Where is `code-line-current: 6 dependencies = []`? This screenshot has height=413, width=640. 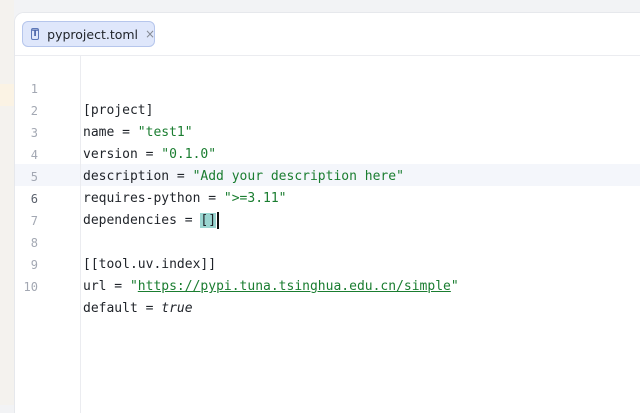
code-line-current: 6 dependencies = [] is located at coordinates (327, 197).